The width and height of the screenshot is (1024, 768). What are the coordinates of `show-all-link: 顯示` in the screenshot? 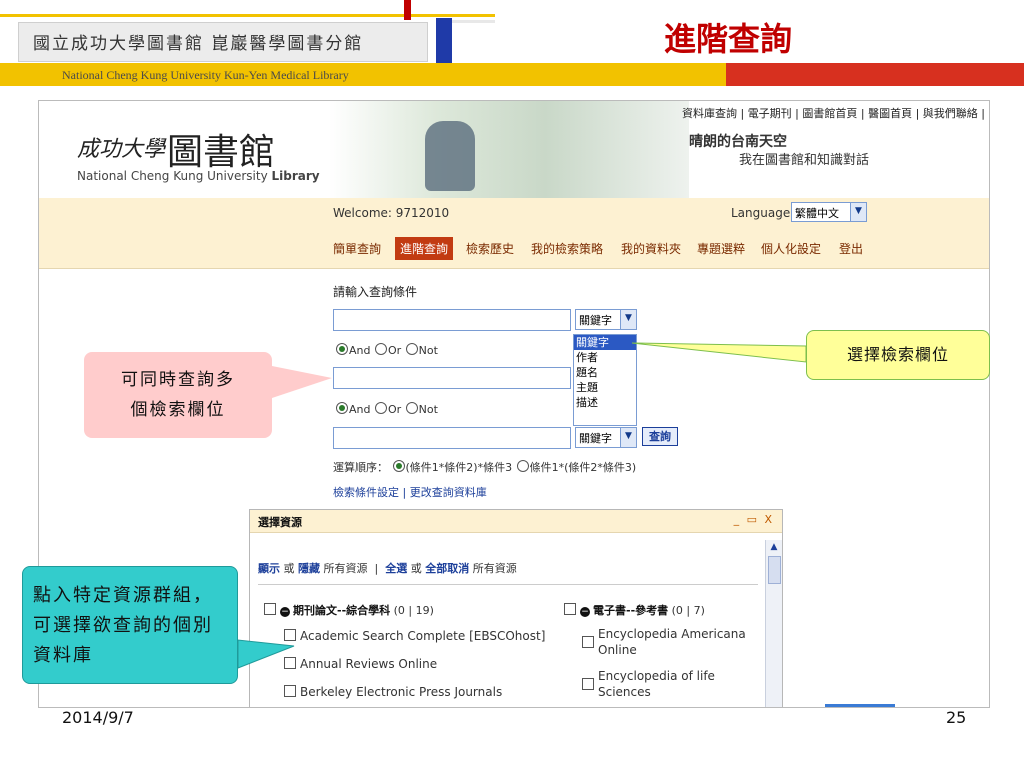 It's located at (269, 568).